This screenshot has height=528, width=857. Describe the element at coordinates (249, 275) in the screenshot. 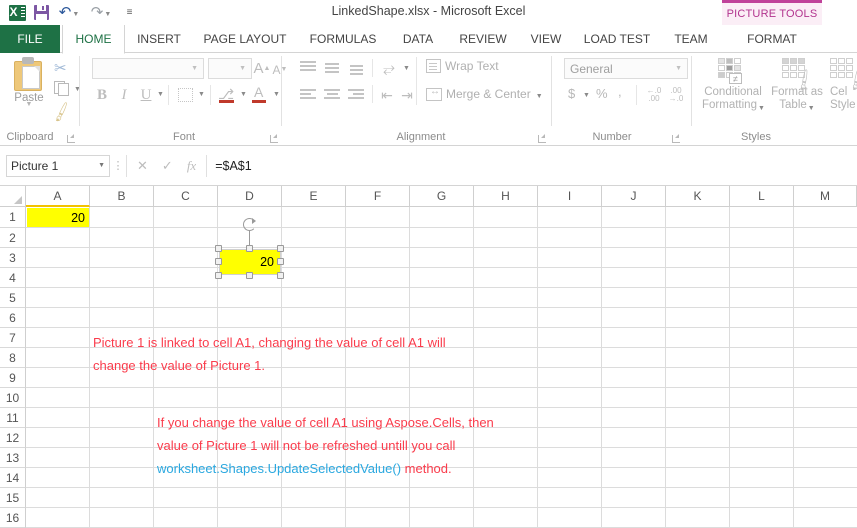

I see `shape-handle-s` at that location.